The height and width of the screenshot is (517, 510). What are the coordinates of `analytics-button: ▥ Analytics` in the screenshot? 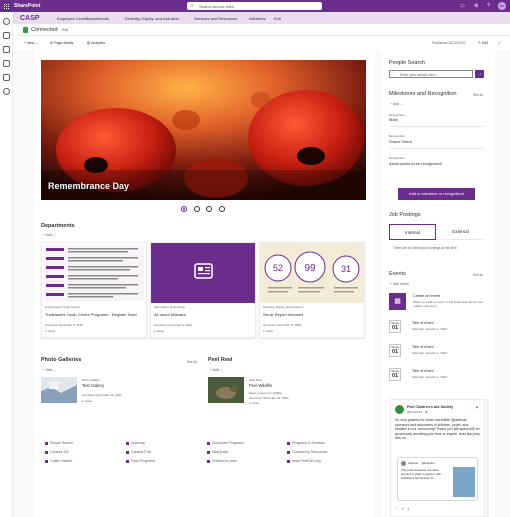 It's located at (96, 43).